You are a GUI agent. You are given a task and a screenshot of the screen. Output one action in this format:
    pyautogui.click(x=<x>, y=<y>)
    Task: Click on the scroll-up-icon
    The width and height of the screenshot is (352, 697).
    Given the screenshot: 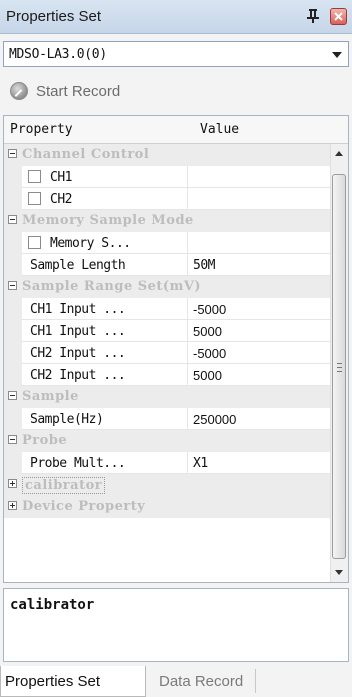 What is the action you would take?
    pyautogui.click(x=339, y=153)
    